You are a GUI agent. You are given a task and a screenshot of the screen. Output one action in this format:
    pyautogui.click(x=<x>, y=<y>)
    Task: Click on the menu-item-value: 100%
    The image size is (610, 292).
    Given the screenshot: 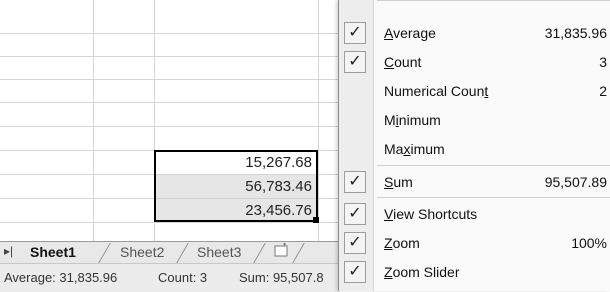 What is the action you would take?
    pyautogui.click(x=589, y=243)
    